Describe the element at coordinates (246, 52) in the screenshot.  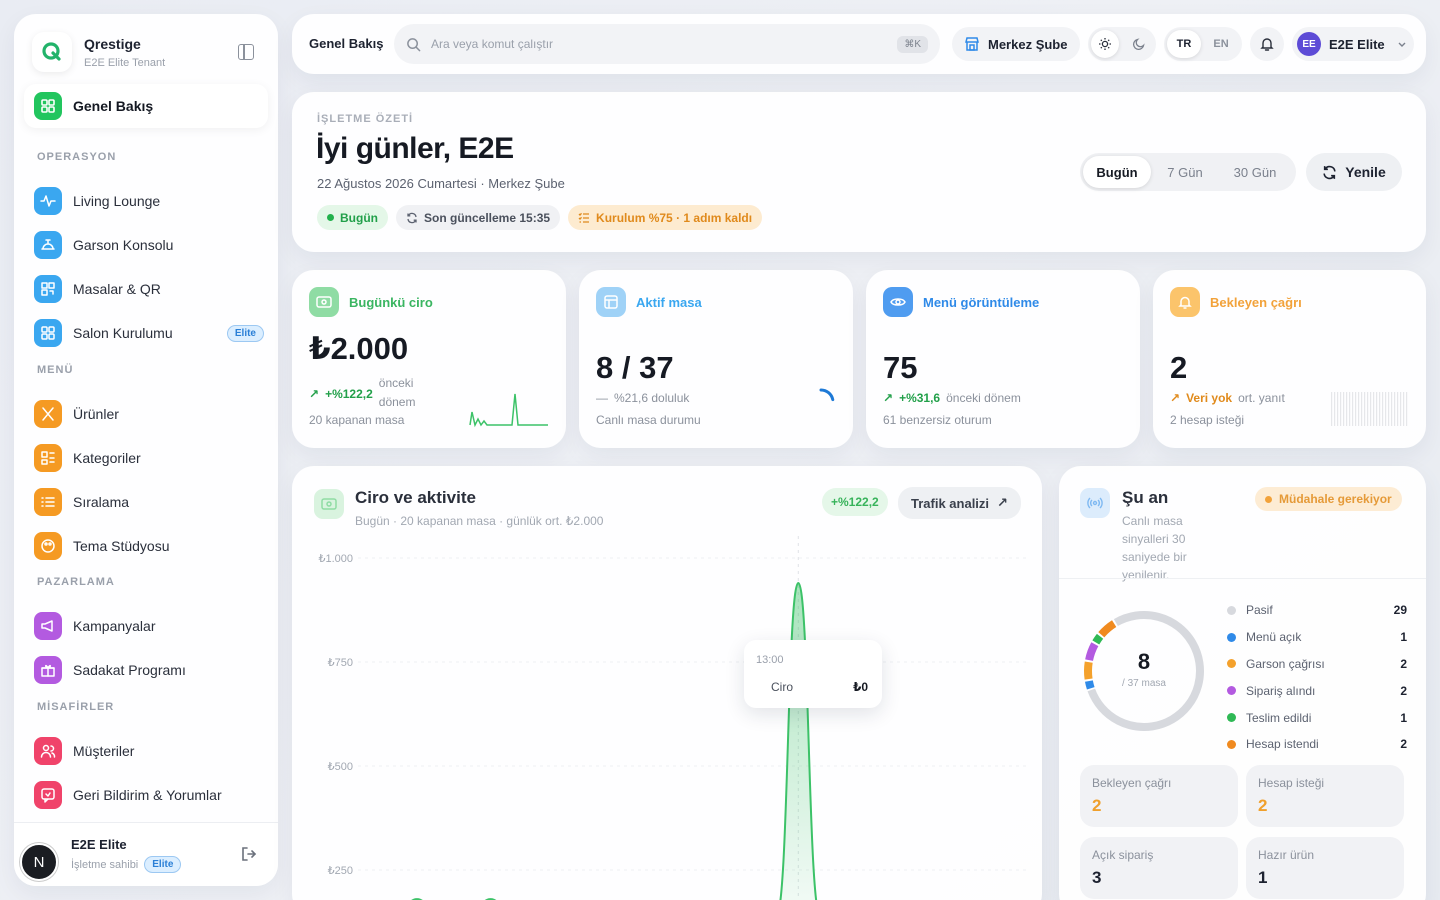
I see `sidebar-collapse-icon` at that location.